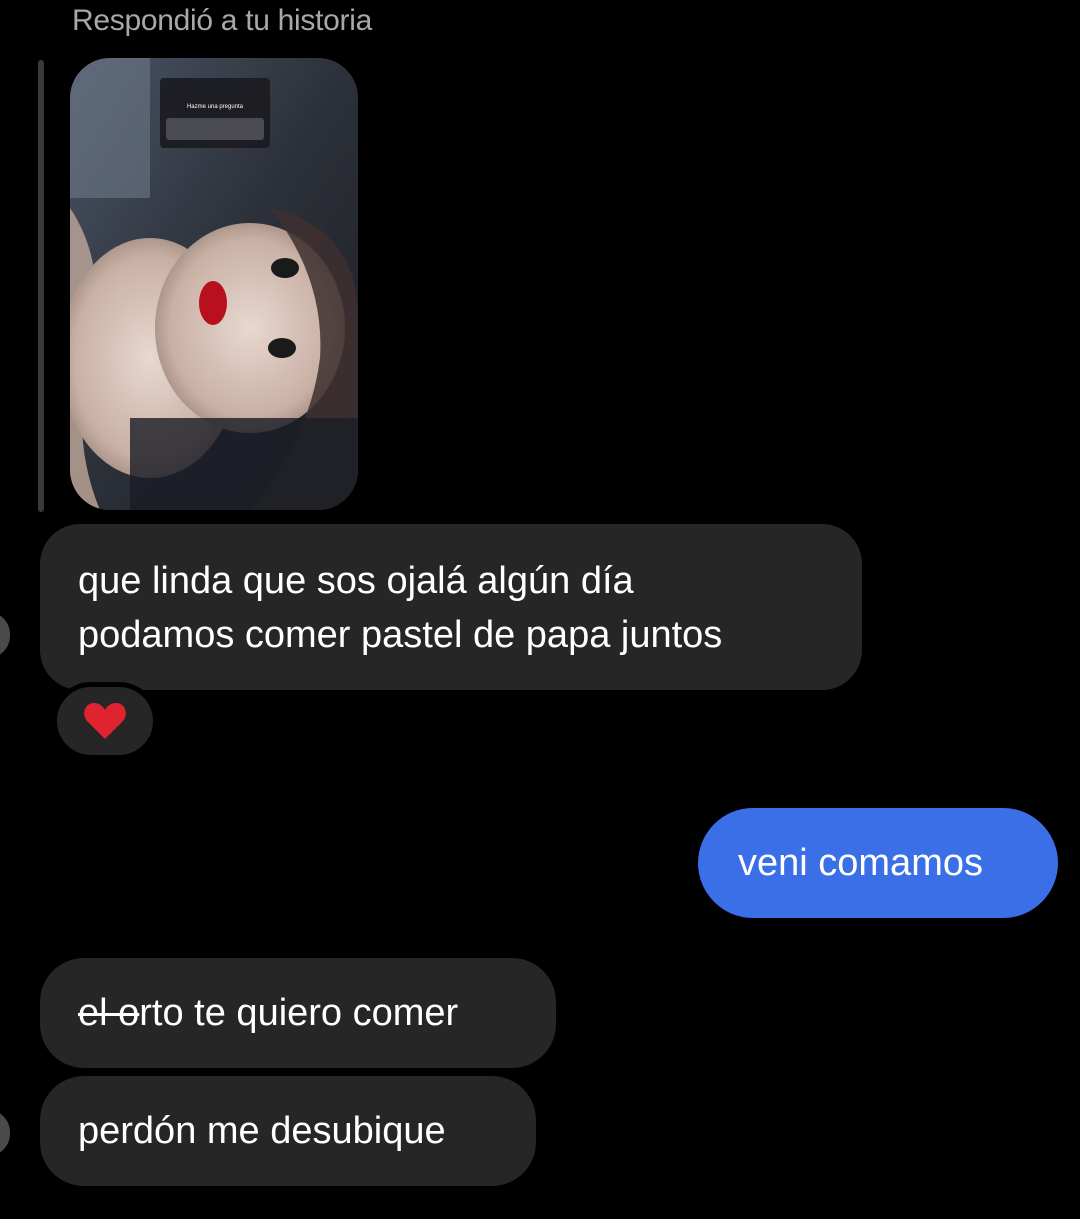  I want to click on message-text: veni comamos, so click(860, 863).